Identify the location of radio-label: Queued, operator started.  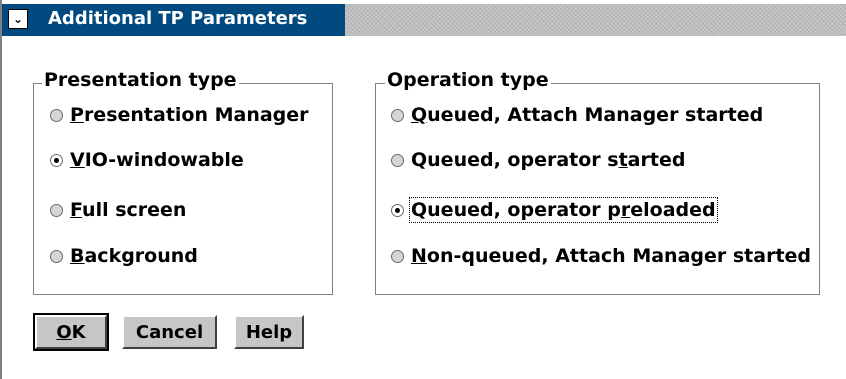
(548, 160).